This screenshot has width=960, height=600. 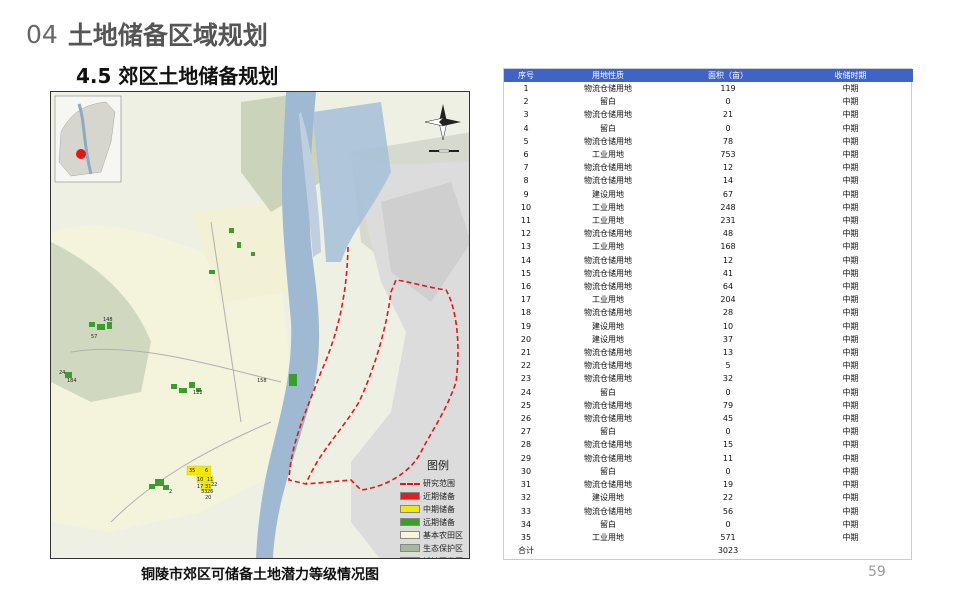 What do you see at coordinates (708, 101) in the screenshot?
I see `table-row: 2 留白 0 中期` at bounding box center [708, 101].